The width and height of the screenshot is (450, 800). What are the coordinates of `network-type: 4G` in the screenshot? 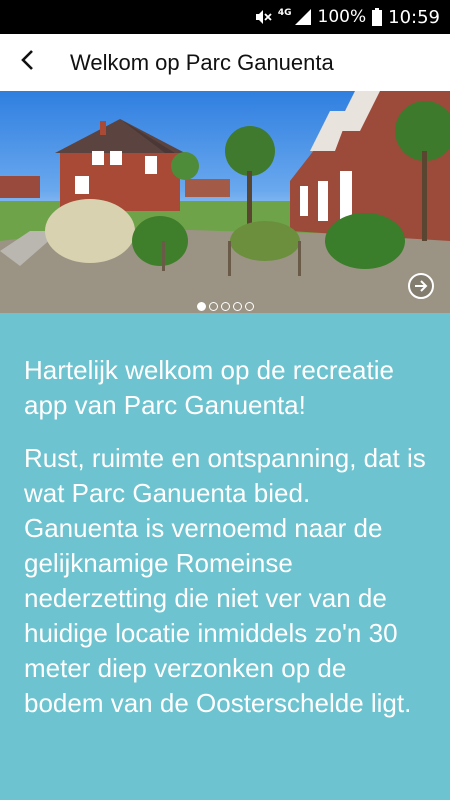 It's located at (284, 13).